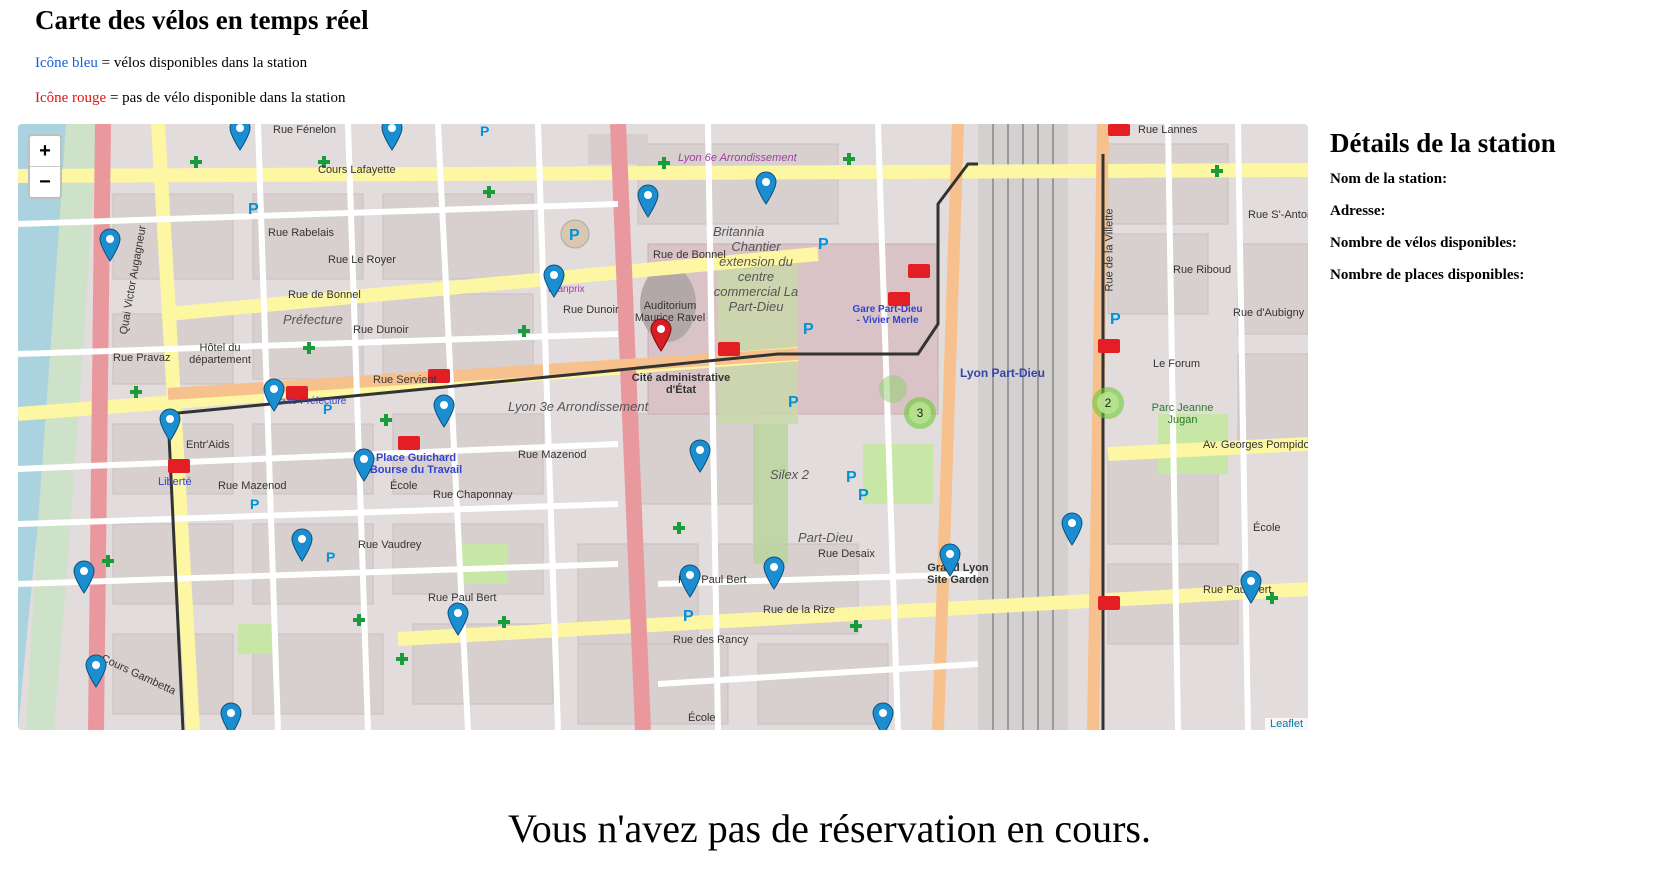 This screenshot has height=877, width=1659. I want to click on label-prefecture: Préfecture, so click(313, 319).